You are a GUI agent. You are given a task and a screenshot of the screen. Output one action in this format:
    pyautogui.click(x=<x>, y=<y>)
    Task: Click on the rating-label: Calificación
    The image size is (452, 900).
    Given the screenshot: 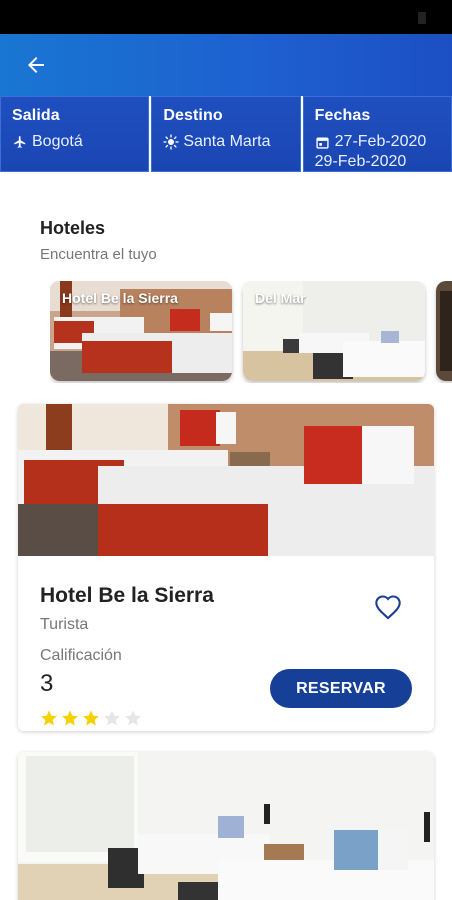 What is the action you would take?
    pyautogui.click(x=81, y=655)
    